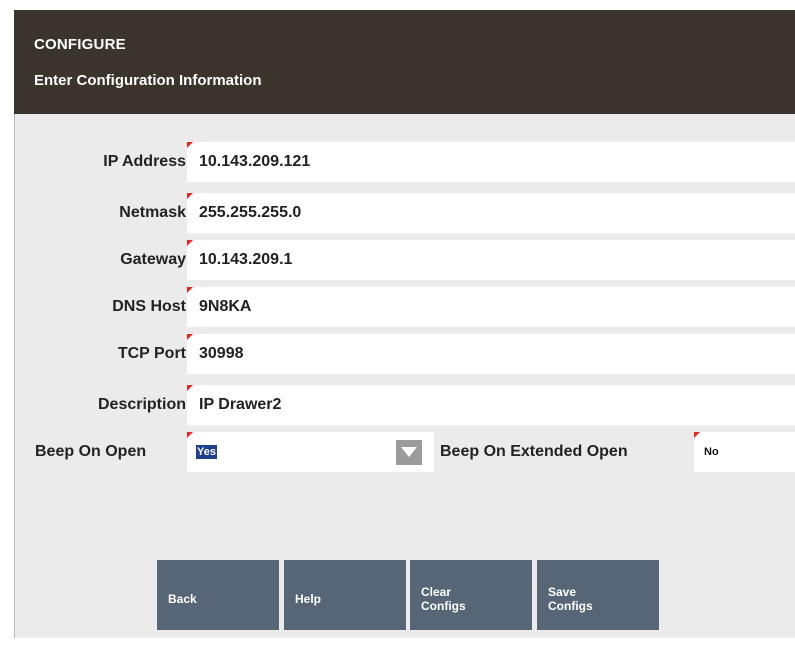  I want to click on gateway-field, so click(491, 260).